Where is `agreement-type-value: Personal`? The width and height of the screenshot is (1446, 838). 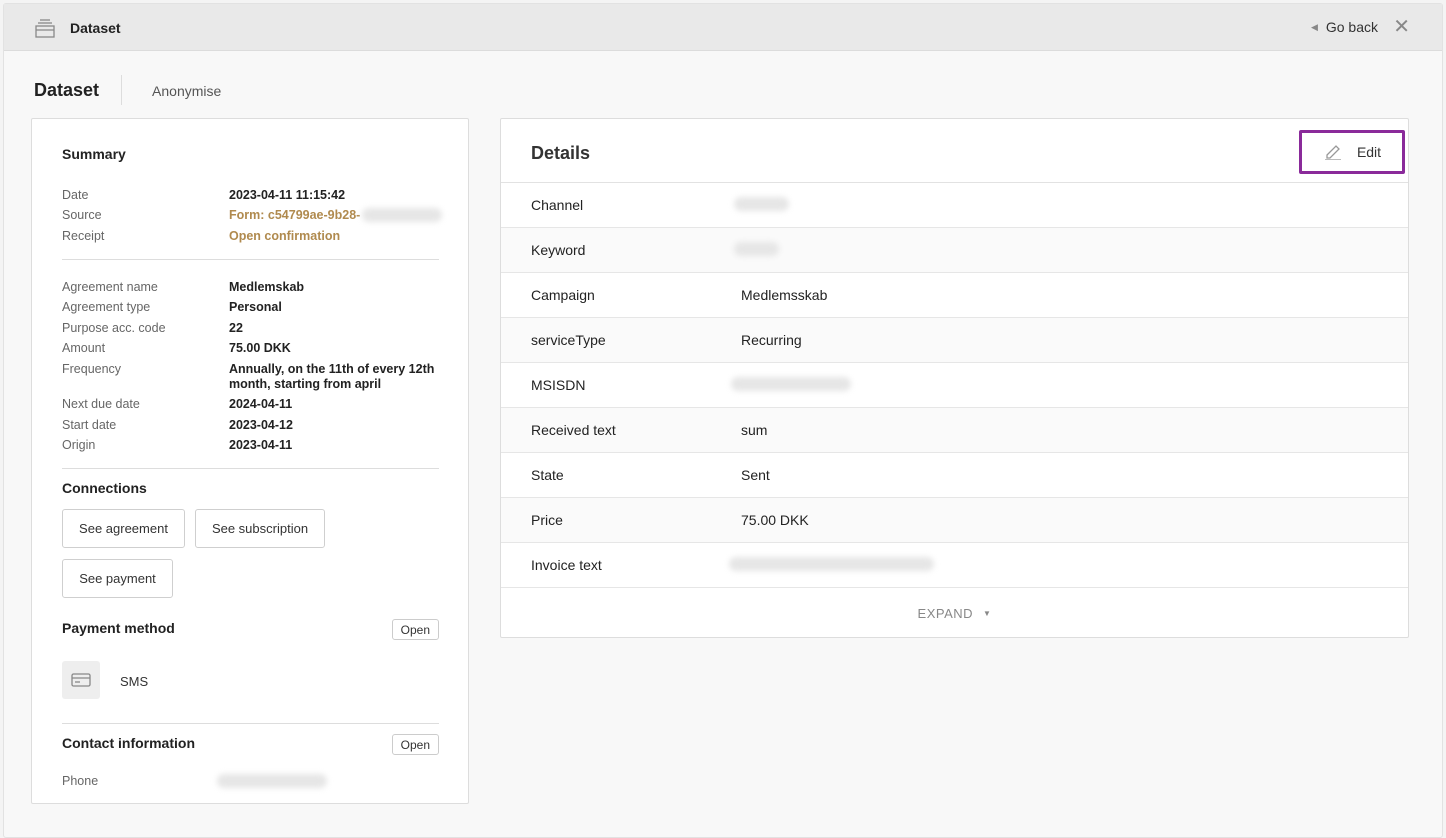 agreement-type-value: Personal is located at coordinates (255, 307).